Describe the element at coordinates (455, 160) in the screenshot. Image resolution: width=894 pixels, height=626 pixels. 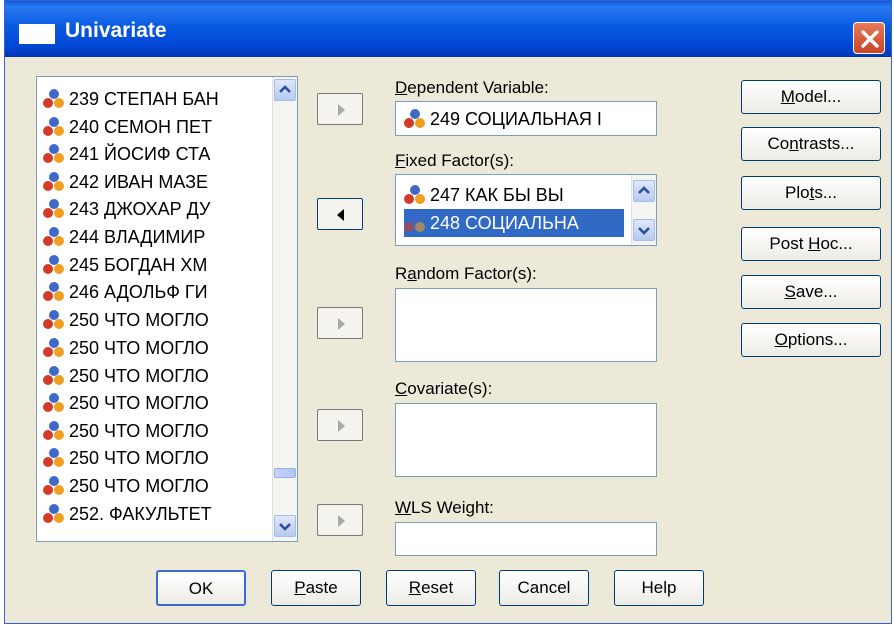
I see `fixed-factor-label: Fixed Factor(s):` at that location.